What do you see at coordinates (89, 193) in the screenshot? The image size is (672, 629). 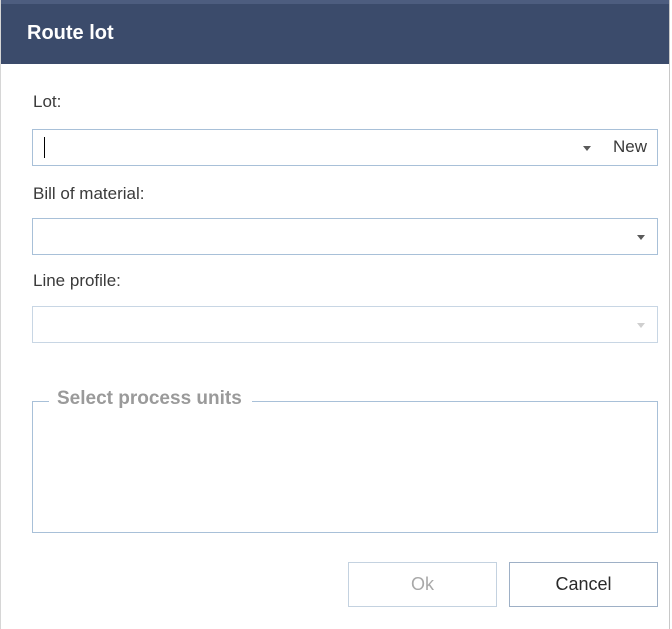 I see `bom-label: Bill of material:` at bounding box center [89, 193].